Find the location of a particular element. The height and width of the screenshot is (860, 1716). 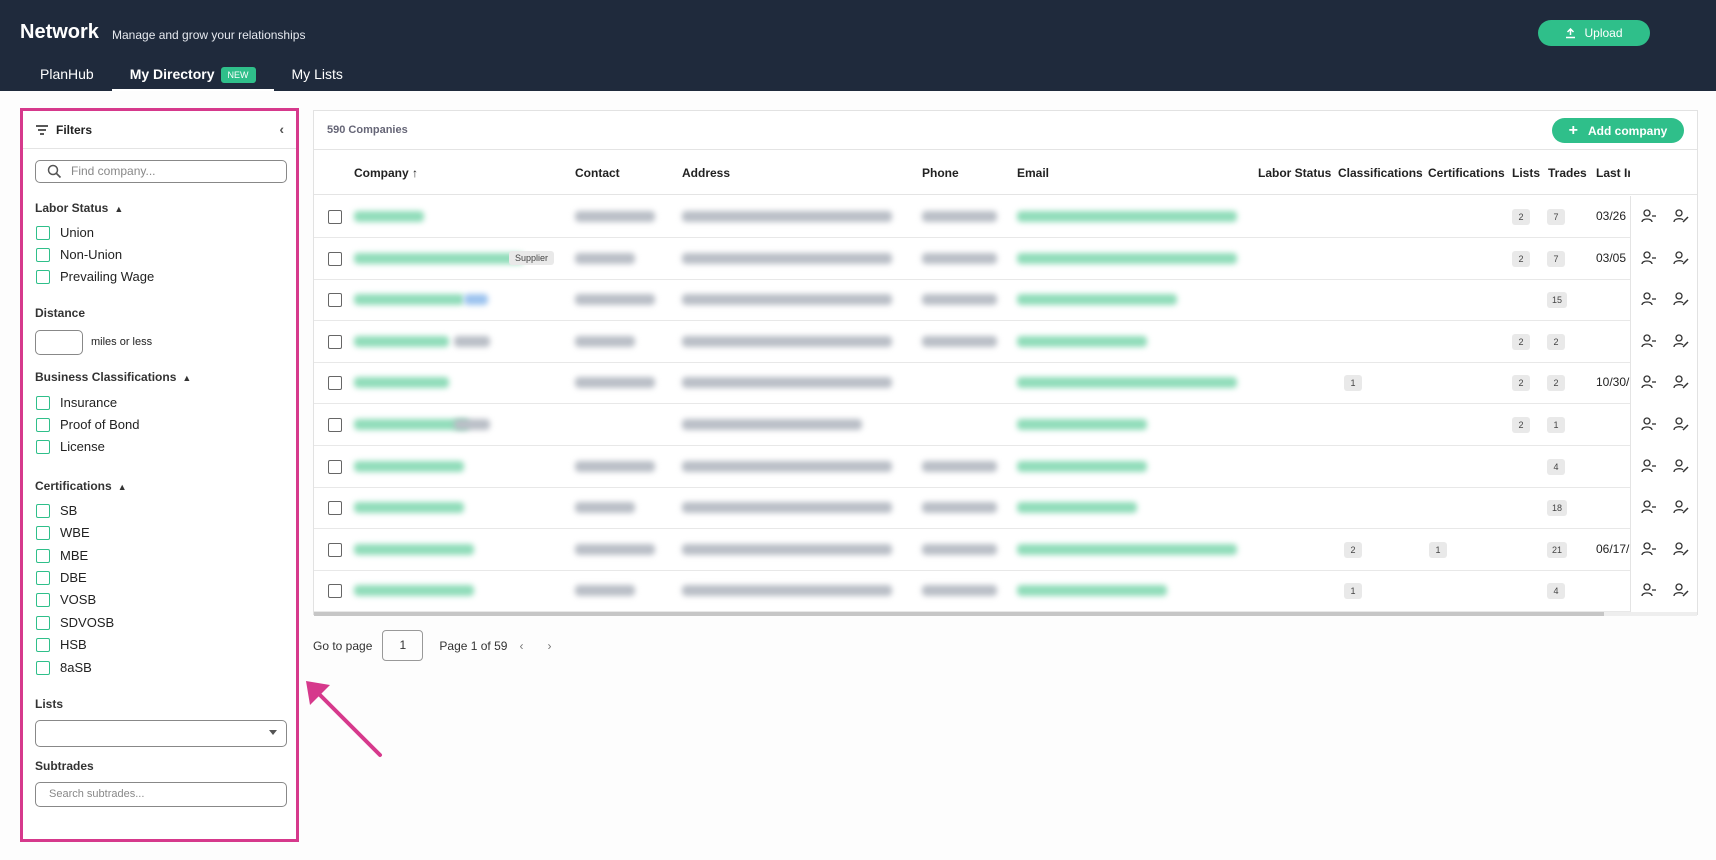

next-page-icon: › is located at coordinates (549, 646).